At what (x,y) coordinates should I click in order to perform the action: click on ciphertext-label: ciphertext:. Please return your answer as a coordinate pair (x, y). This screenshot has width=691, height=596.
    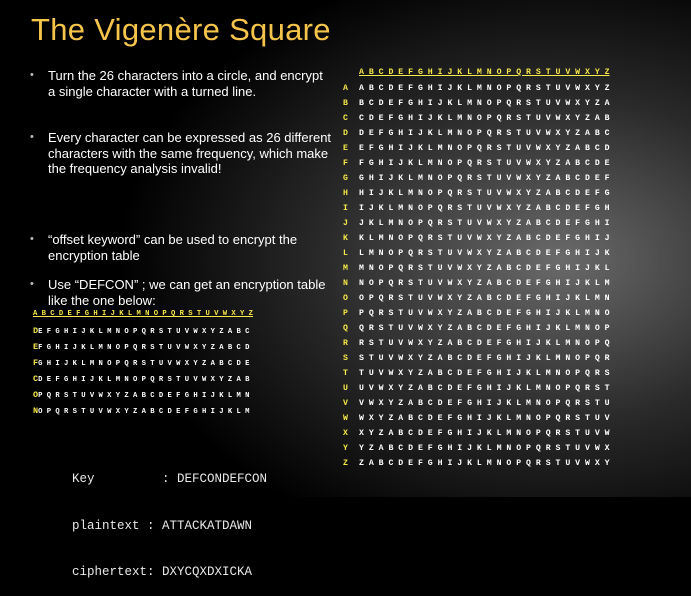
    Looking at the image, I should click on (113, 572).